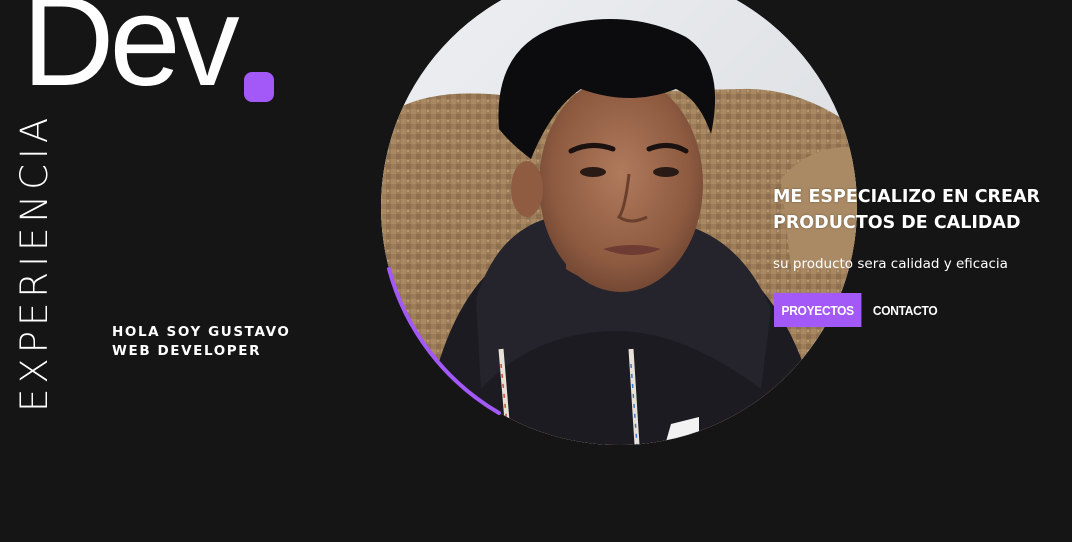  I want to click on headline-line-2: PRODUCTOS DE CALIDAD, so click(897, 223).